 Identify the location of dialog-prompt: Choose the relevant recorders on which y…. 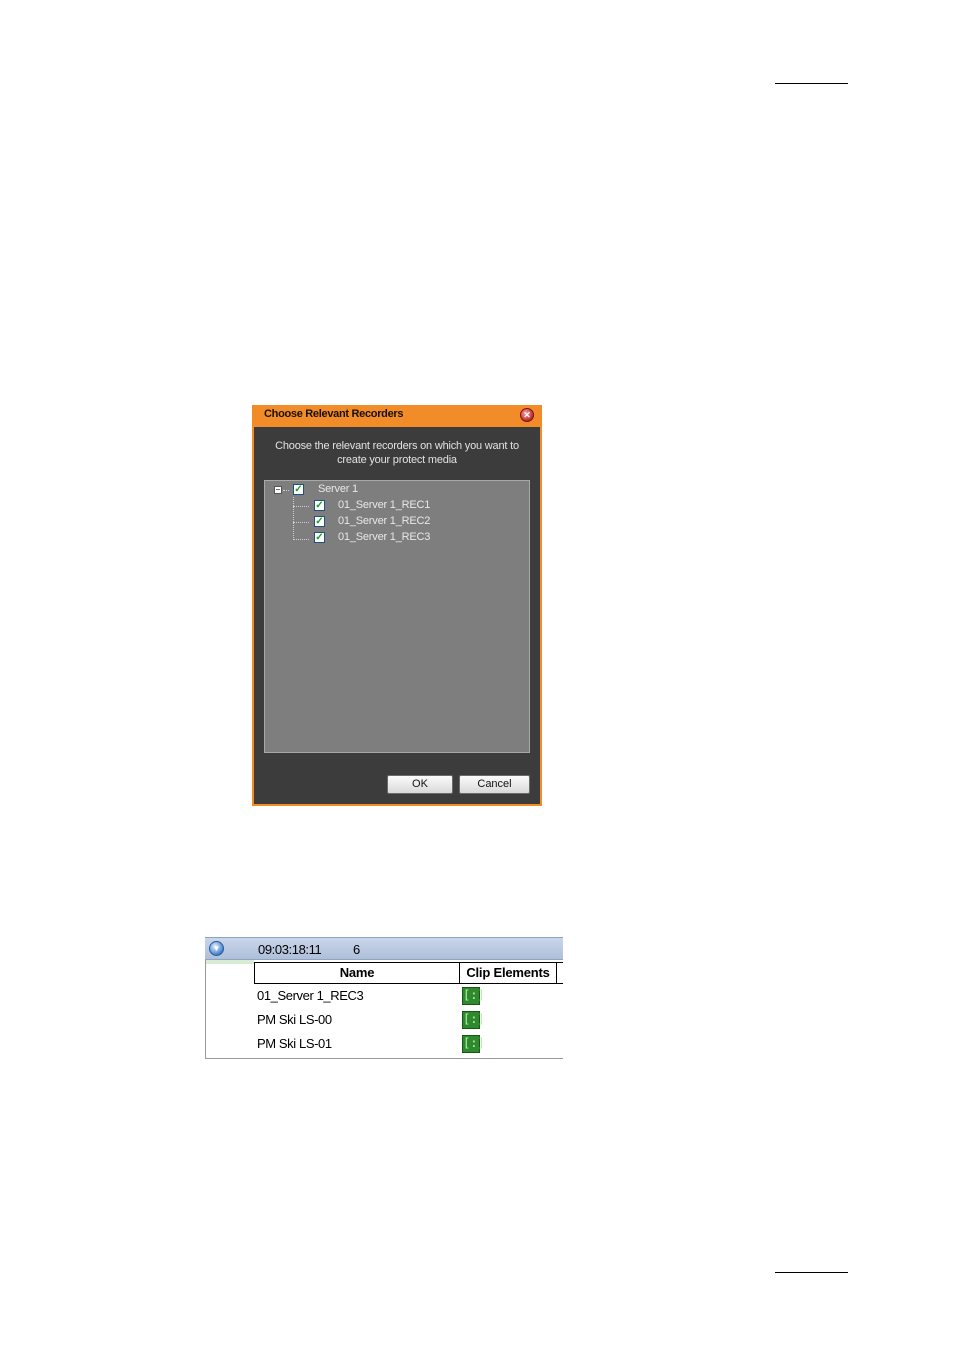
(397, 453).